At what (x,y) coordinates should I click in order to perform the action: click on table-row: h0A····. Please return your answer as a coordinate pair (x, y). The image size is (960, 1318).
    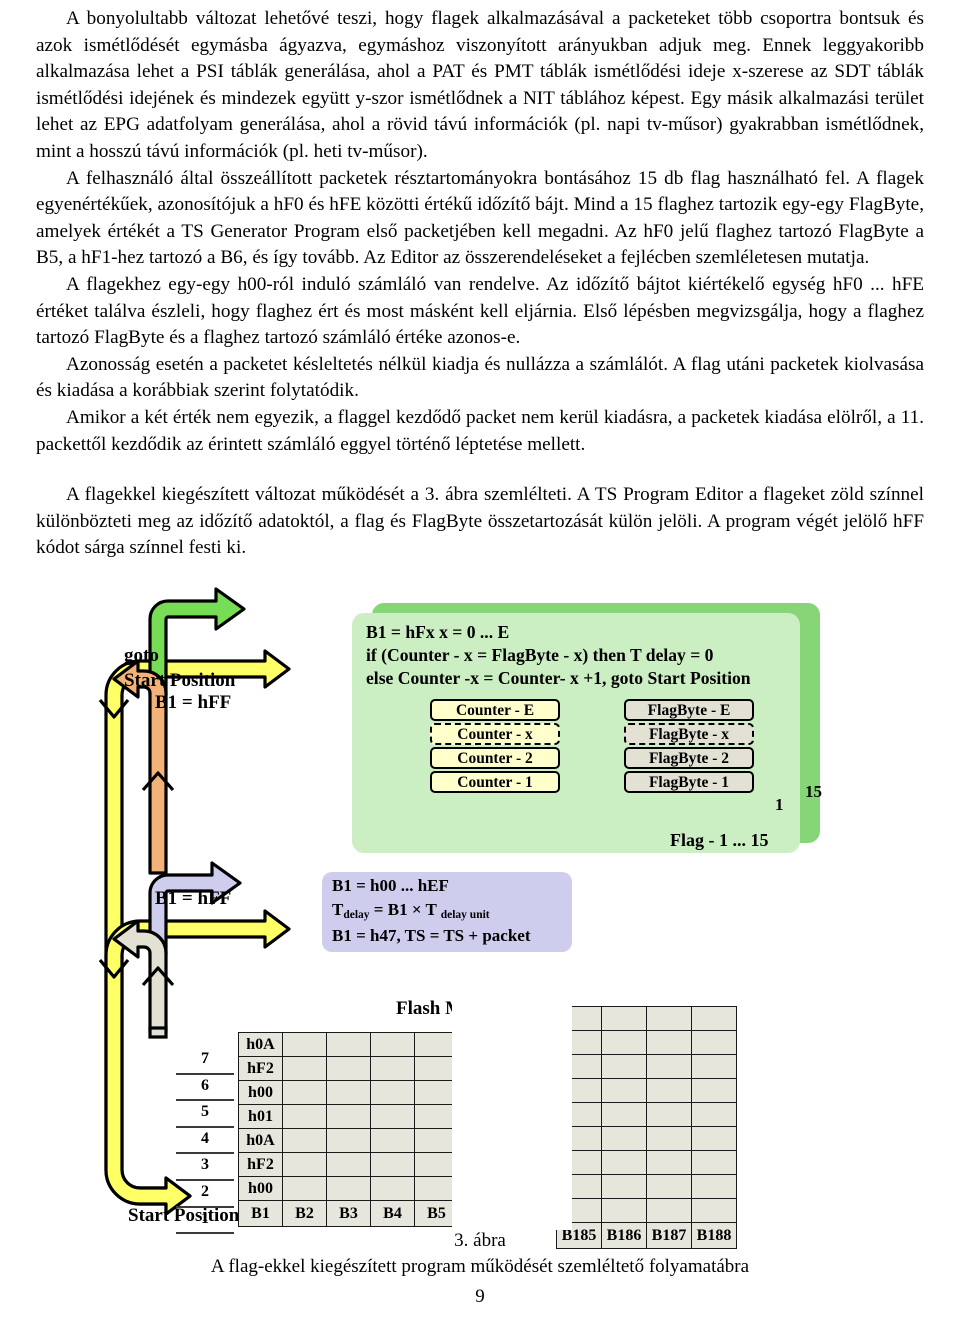
    Looking at the image, I should click on (348, 1044).